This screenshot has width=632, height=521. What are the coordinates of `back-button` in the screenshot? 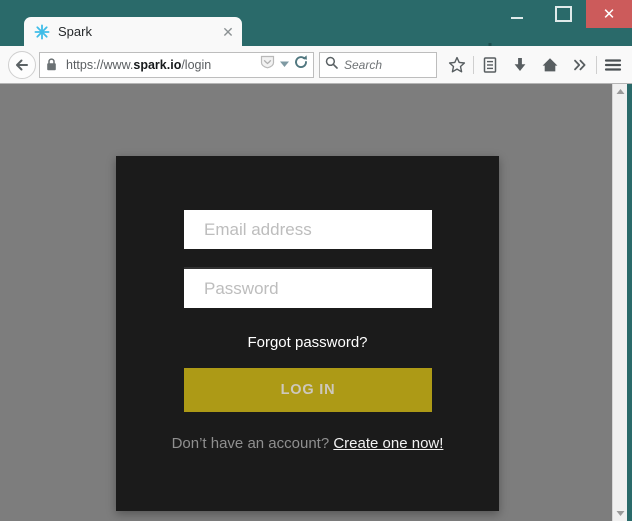 It's located at (22, 64).